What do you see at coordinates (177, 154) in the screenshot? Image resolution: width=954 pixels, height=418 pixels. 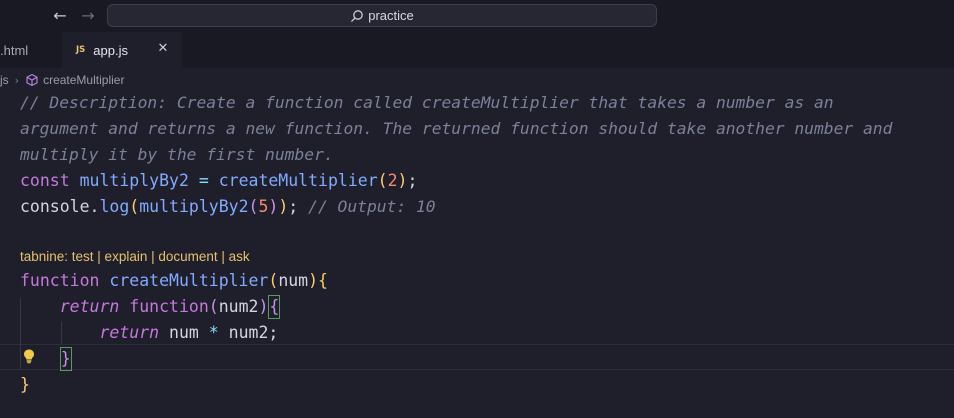 I see `code-line-comment: multiply it by the first number.` at bounding box center [177, 154].